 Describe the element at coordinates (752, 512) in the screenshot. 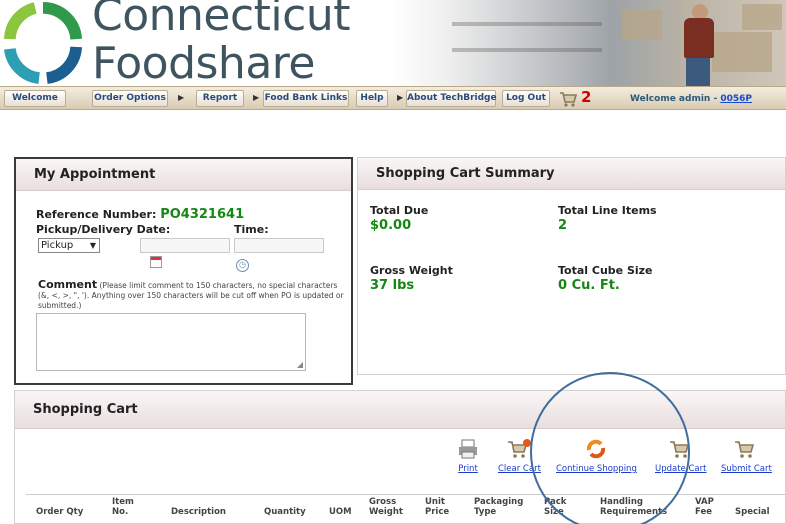

I see `column-header: Special` at that location.